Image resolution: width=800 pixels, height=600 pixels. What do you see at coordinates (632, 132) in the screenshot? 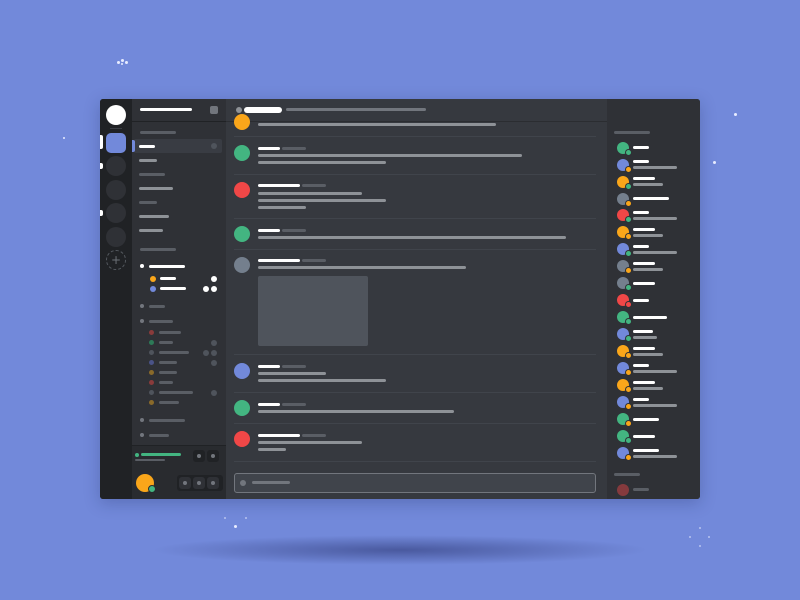
I see `member-category-header` at bounding box center [632, 132].